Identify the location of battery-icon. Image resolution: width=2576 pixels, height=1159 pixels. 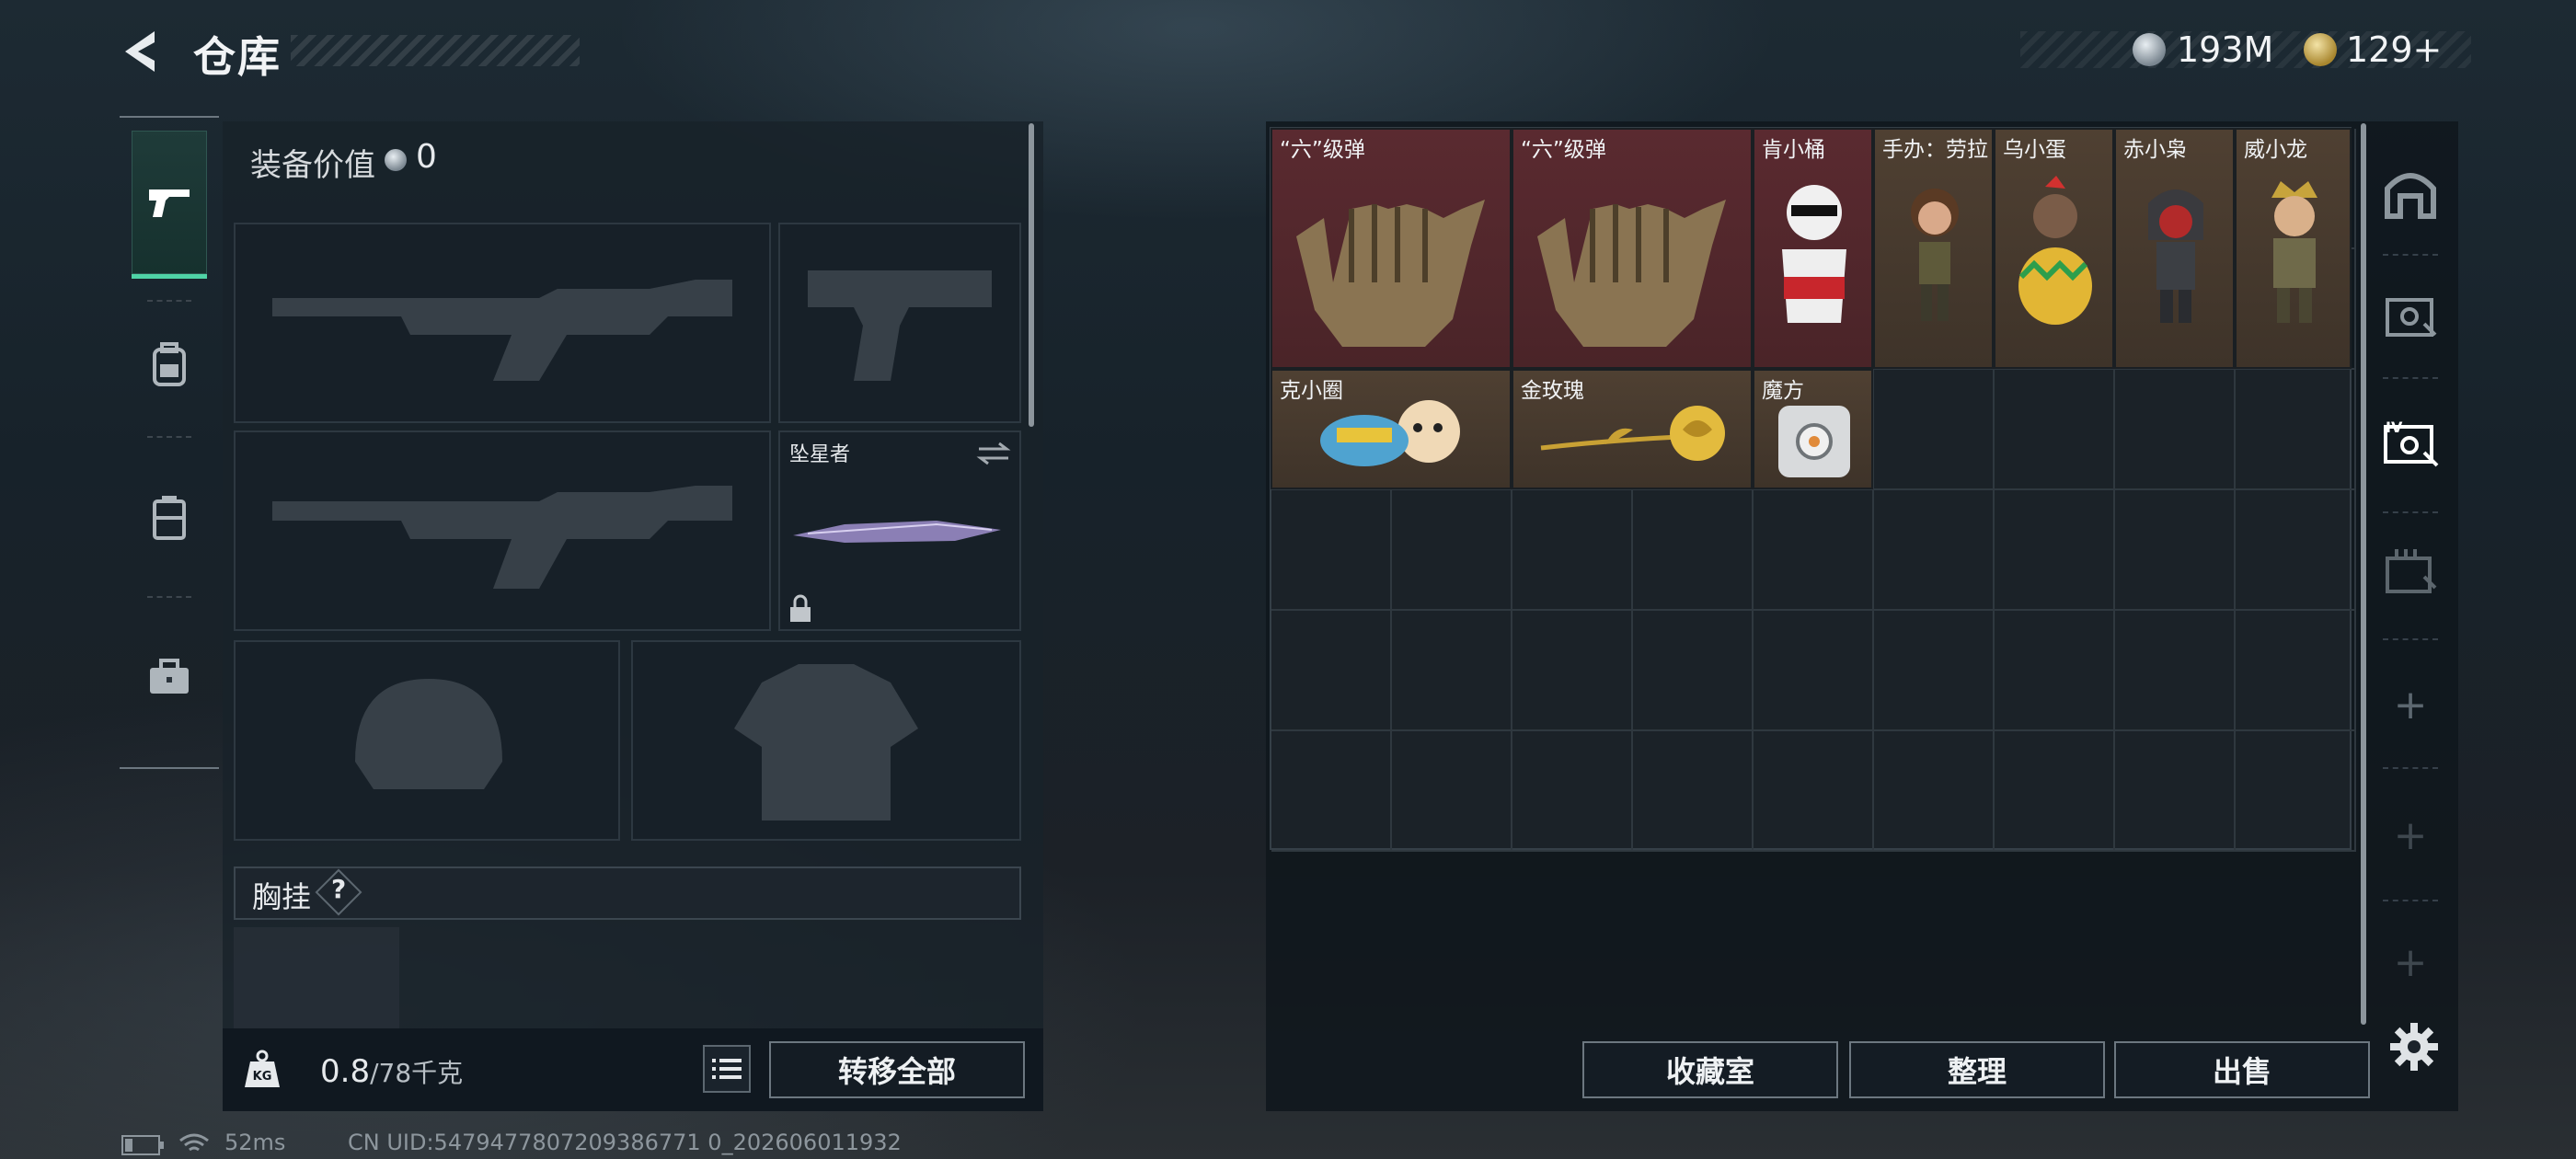
(142, 1145).